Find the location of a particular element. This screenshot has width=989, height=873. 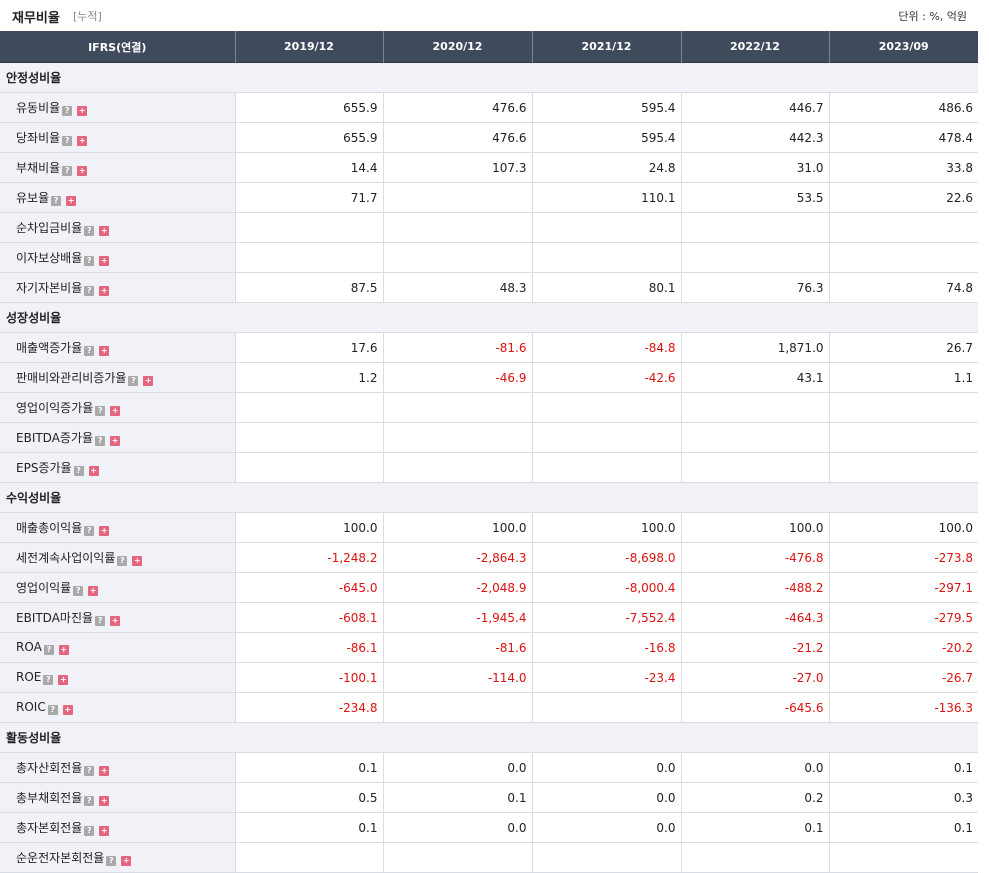

table-row: 자기자본비율? +87.5 48.3 80.1 76.3 74.8 is located at coordinates (489, 287).